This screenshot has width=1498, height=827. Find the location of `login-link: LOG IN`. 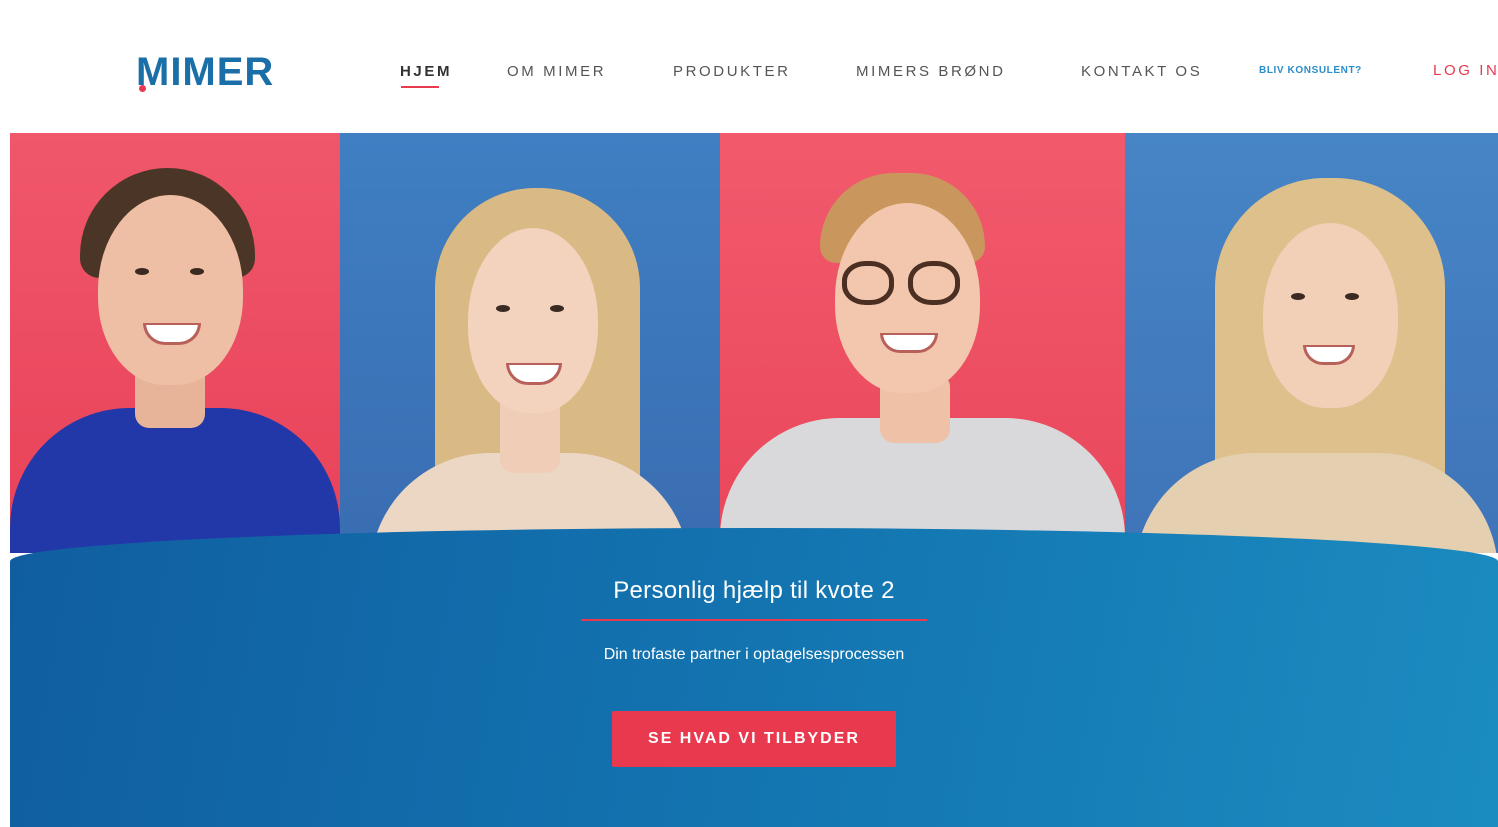

login-link: LOG IN is located at coordinates (1465, 70).